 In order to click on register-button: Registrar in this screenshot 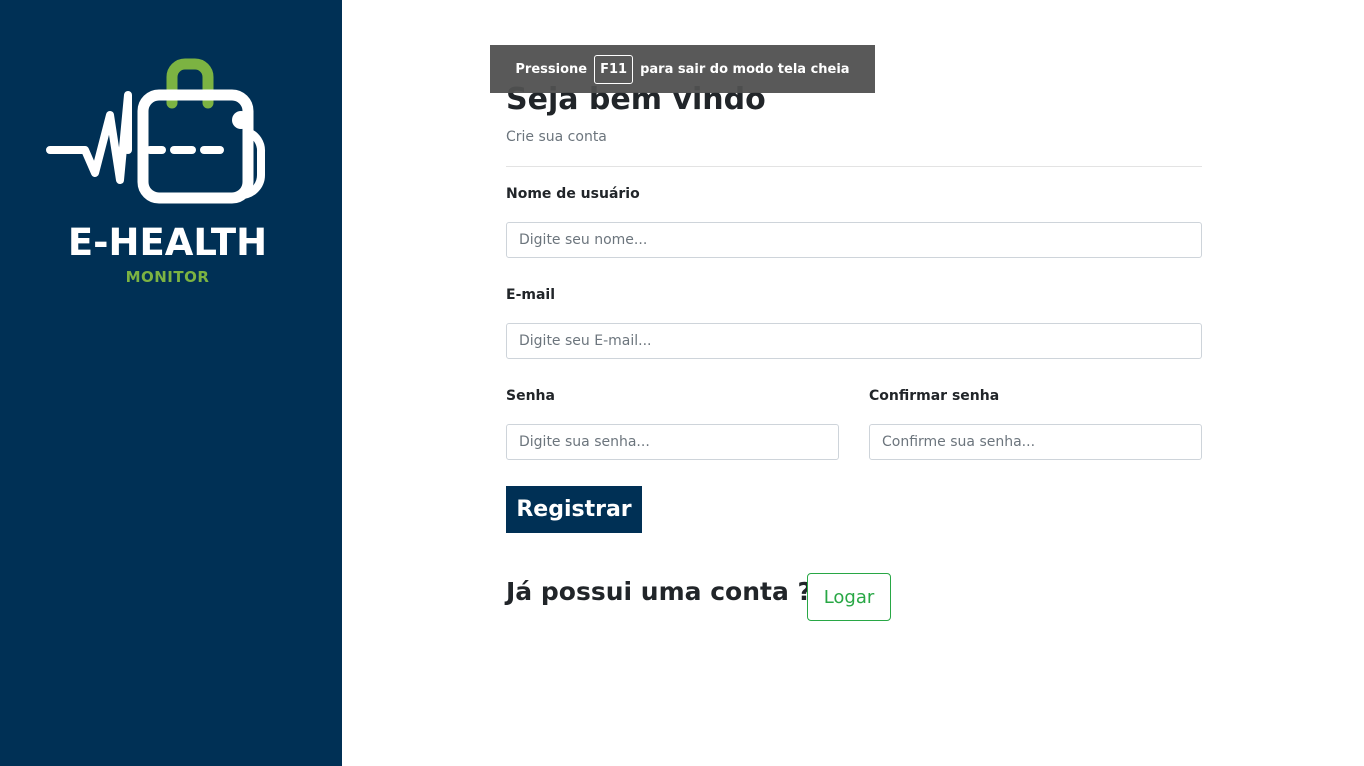, I will do `click(574, 509)`.